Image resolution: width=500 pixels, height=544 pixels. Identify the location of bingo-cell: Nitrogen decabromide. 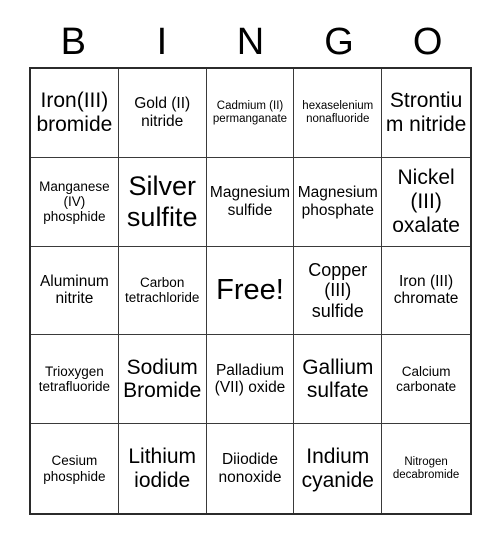
(426, 468).